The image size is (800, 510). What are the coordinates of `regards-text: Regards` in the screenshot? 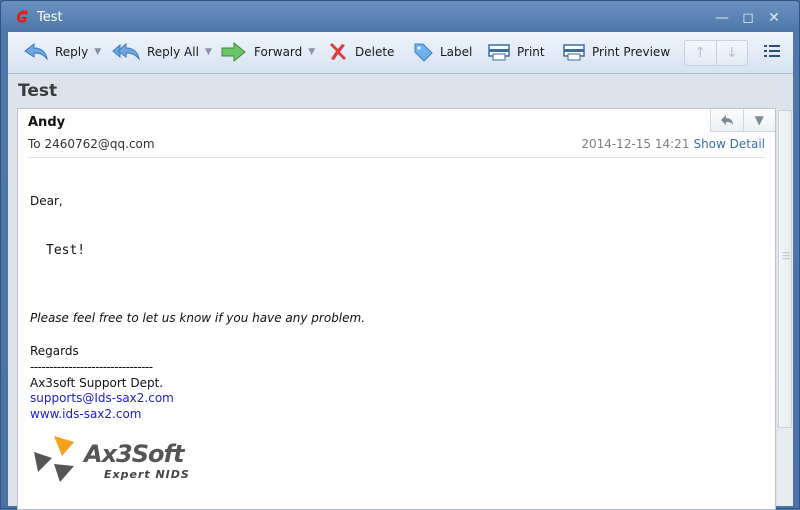 It's located at (54, 351).